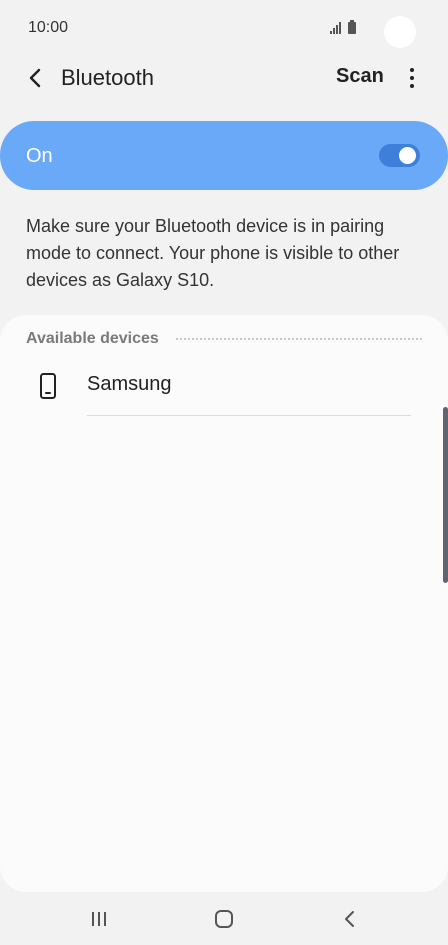  What do you see at coordinates (335, 28) in the screenshot?
I see `signal-icon` at bounding box center [335, 28].